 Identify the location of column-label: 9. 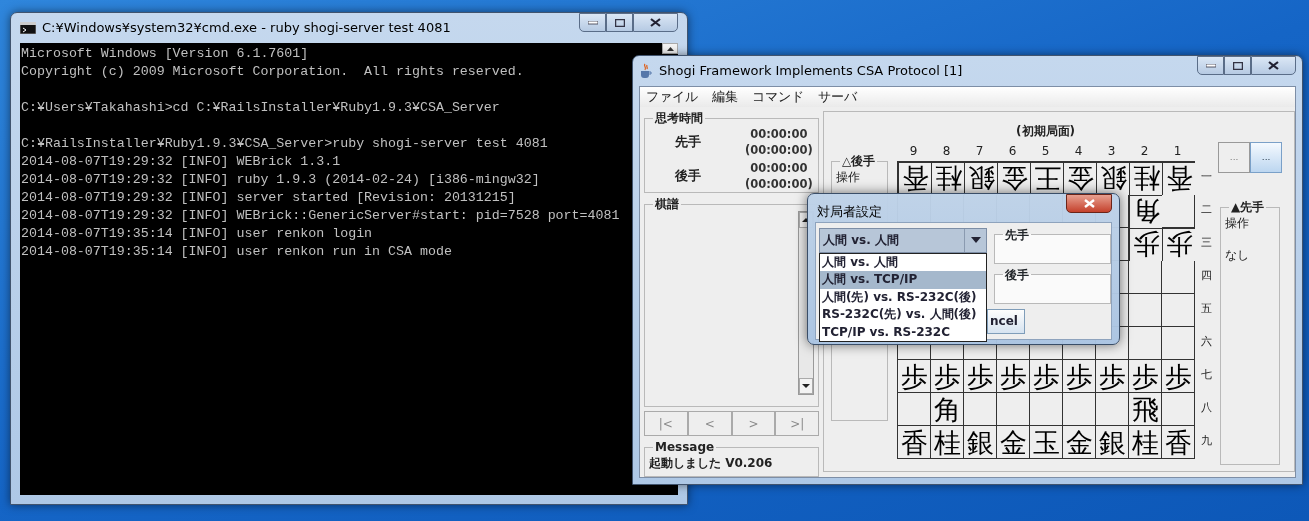
(913, 151).